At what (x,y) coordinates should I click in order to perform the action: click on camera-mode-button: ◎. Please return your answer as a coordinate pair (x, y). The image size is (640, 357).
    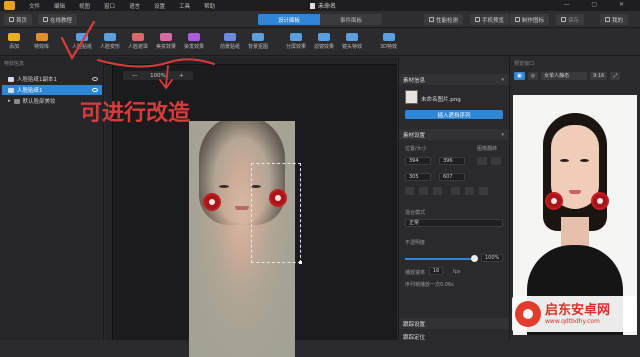
    Looking at the image, I should click on (533, 75).